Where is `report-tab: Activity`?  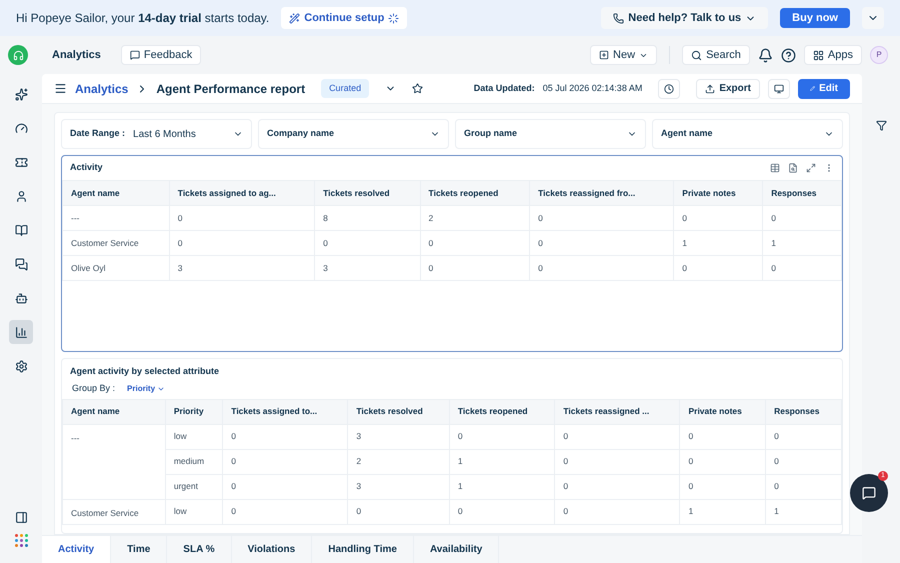 report-tab: Activity is located at coordinates (77, 549).